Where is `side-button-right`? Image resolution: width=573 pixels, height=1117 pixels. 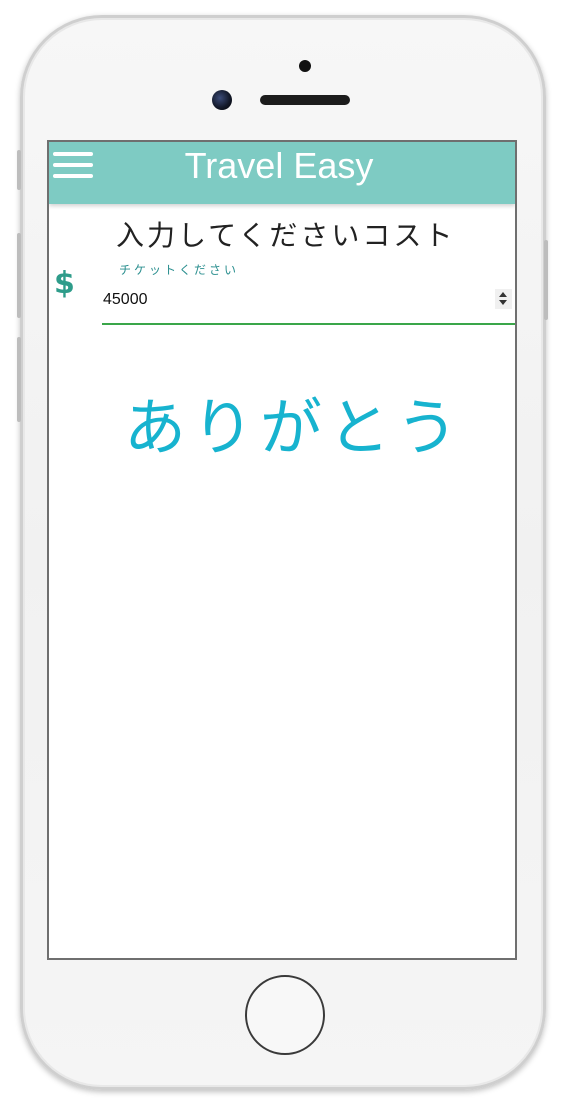 side-button-right is located at coordinates (546, 280).